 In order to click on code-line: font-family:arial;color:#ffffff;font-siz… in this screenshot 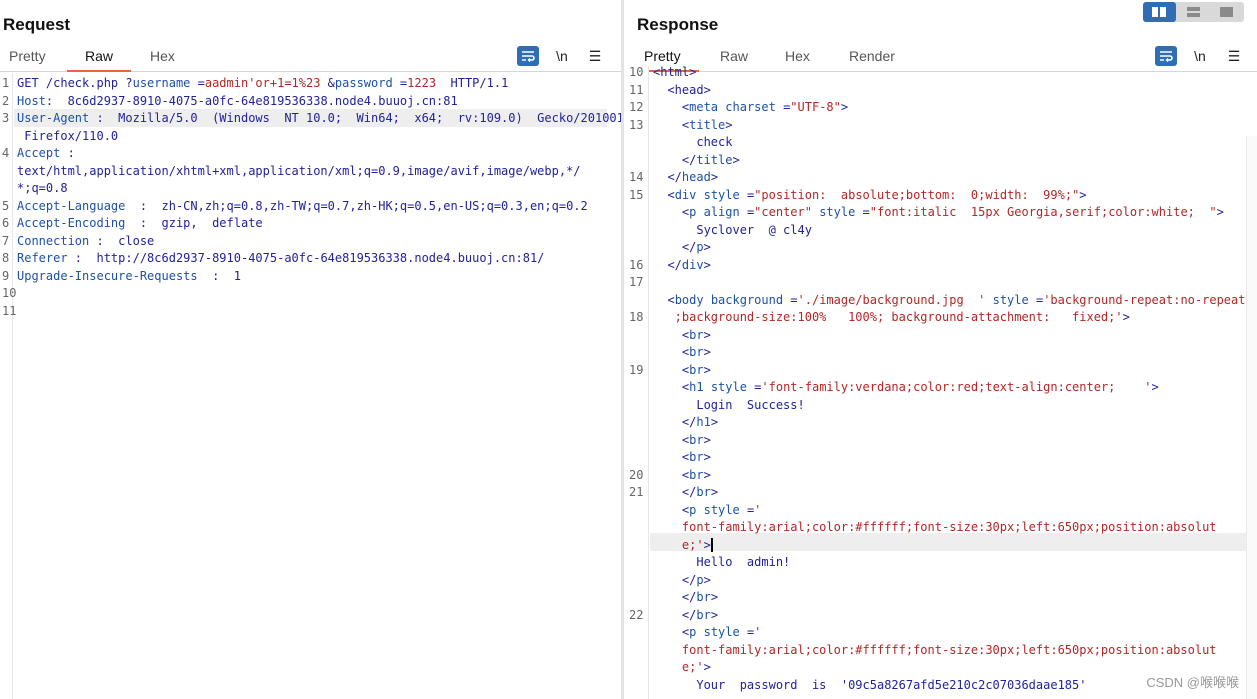, I will do `click(935, 651)`.